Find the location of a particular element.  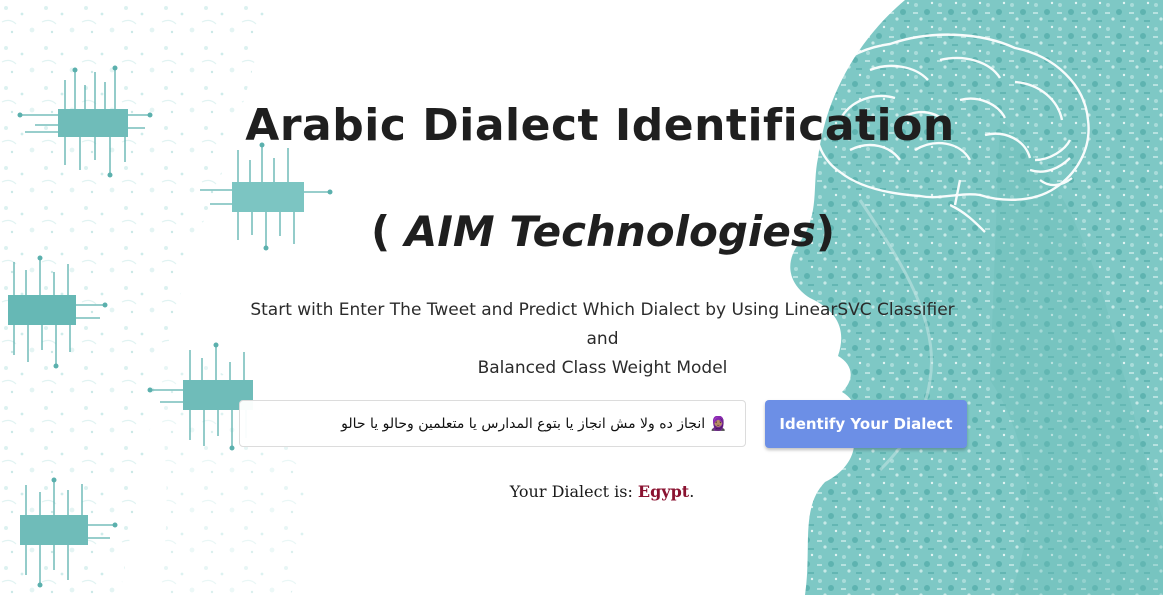

subtitle-open-paren: ( is located at coordinates (387, 231).